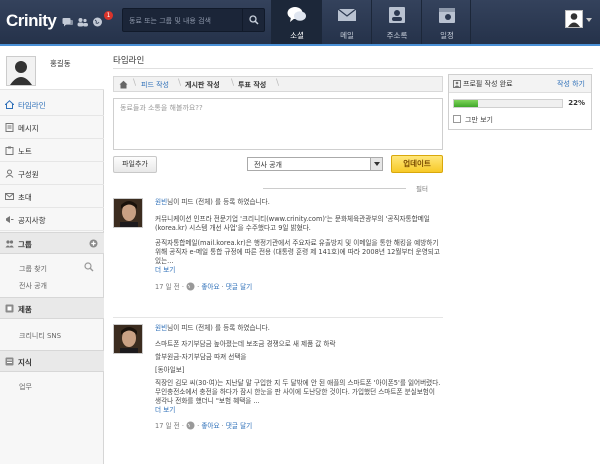 The height and width of the screenshot is (464, 600). Describe the element at coordinates (135, 164) in the screenshot. I see `attach-file-button: 파일추가` at that location.